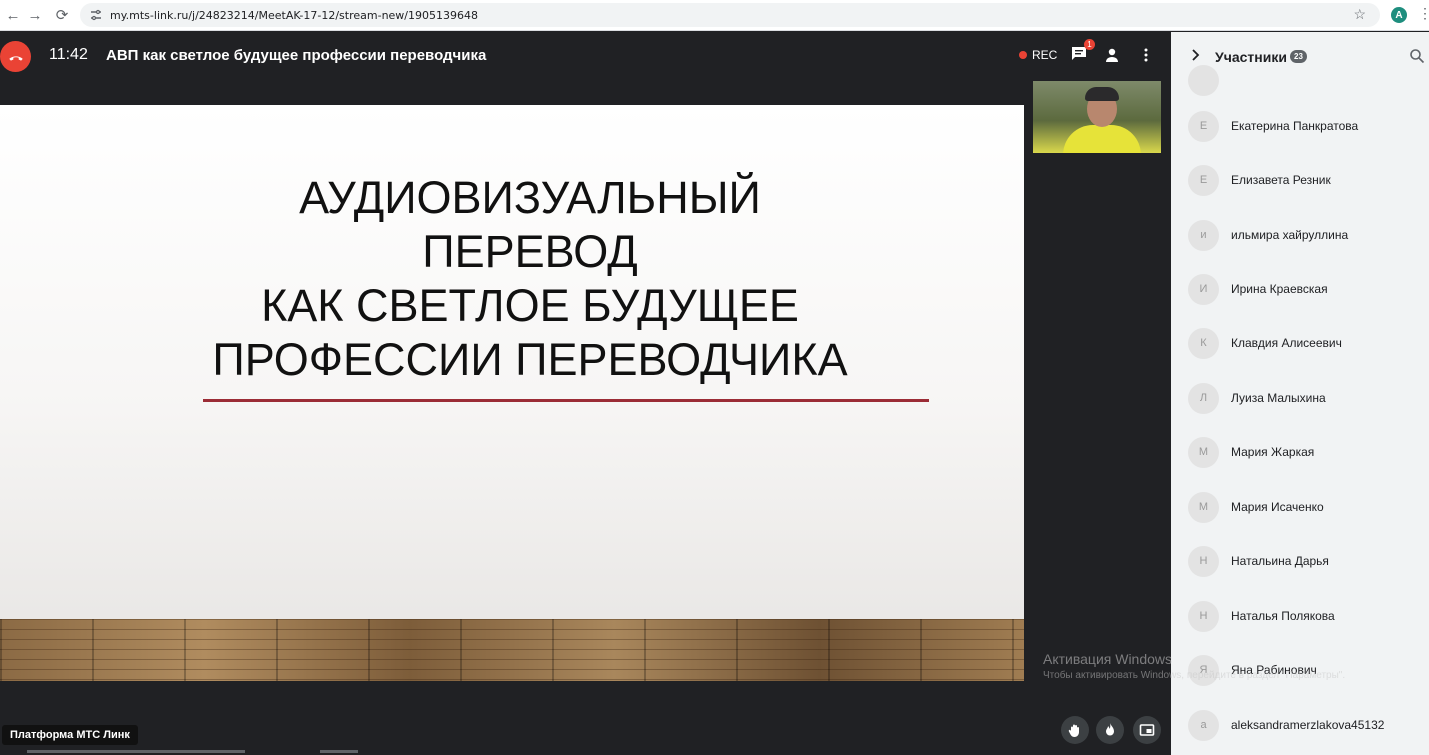 This screenshot has height=755, width=1429. I want to click on flame-icon, so click(1110, 729).